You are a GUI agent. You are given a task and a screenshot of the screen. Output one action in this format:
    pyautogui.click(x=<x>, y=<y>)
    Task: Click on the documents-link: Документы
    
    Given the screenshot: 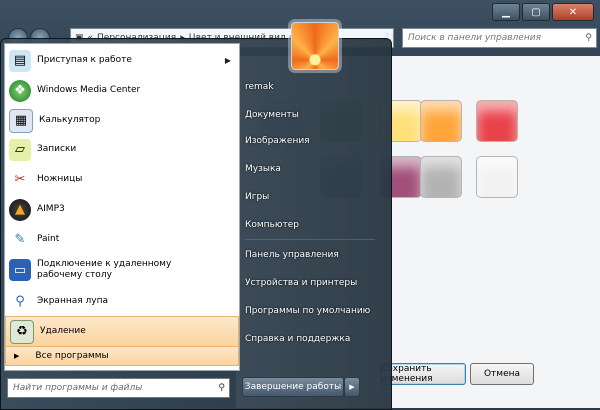 What is the action you would take?
    pyautogui.click(x=313, y=115)
    